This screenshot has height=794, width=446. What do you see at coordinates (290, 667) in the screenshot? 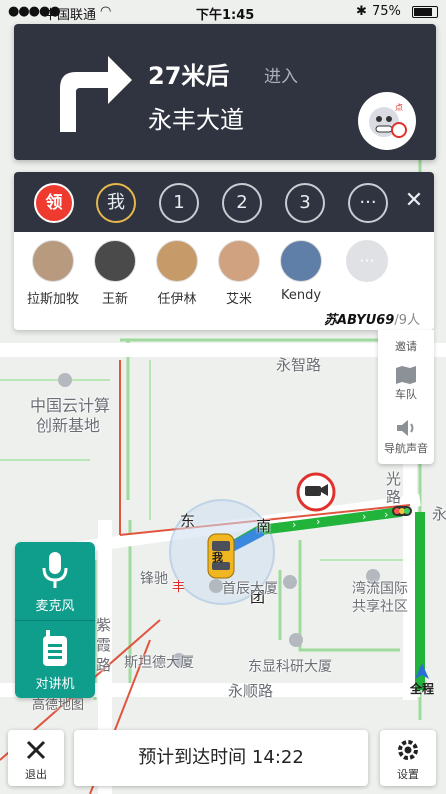
I see `poi-label-dongxian: 东显科研大厦` at bounding box center [290, 667].